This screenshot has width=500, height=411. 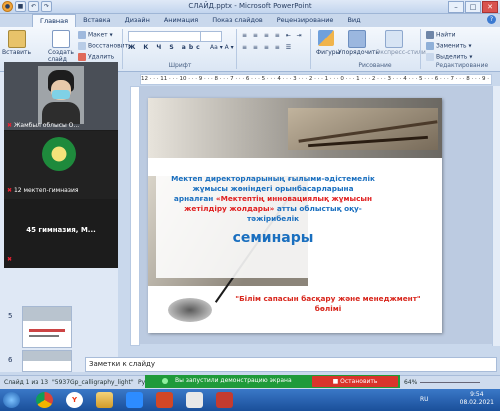 What do you see at coordinates (430, 46) in the screenshot?
I see `replace-icon` at bounding box center [430, 46].